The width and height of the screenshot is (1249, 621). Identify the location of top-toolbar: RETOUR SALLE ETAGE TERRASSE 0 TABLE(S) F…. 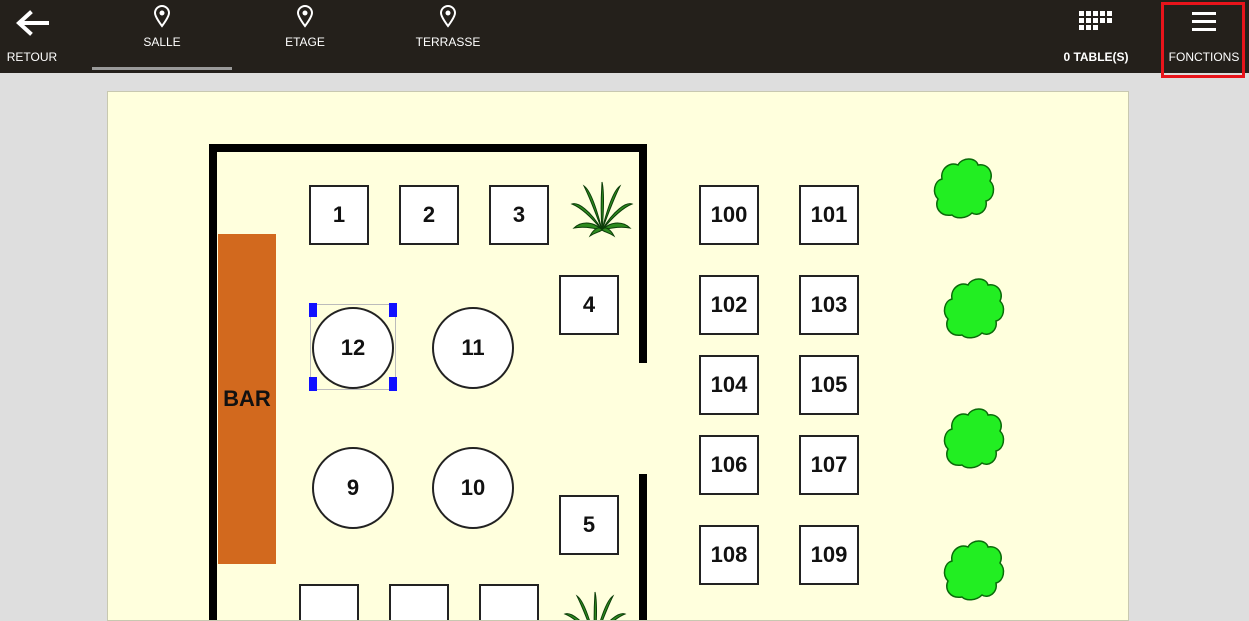
(624, 36).